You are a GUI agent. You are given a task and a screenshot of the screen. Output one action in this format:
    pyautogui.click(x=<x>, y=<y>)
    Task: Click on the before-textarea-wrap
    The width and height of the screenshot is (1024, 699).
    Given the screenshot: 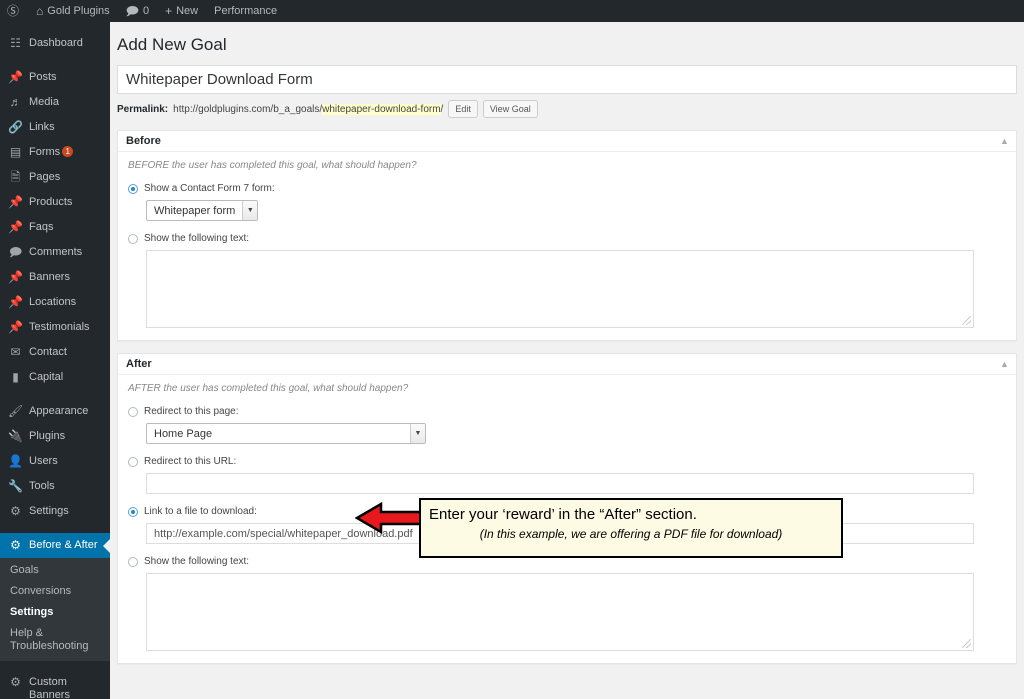 What is the action you would take?
    pyautogui.click(x=576, y=289)
    